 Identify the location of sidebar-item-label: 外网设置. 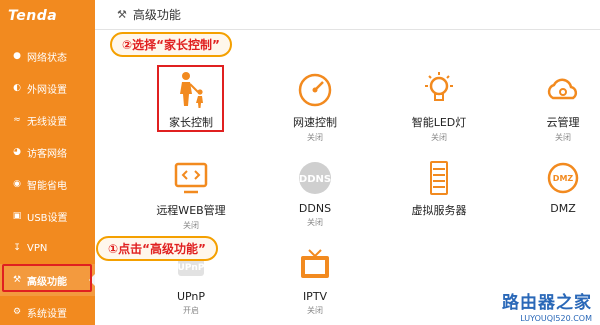
(47, 90).